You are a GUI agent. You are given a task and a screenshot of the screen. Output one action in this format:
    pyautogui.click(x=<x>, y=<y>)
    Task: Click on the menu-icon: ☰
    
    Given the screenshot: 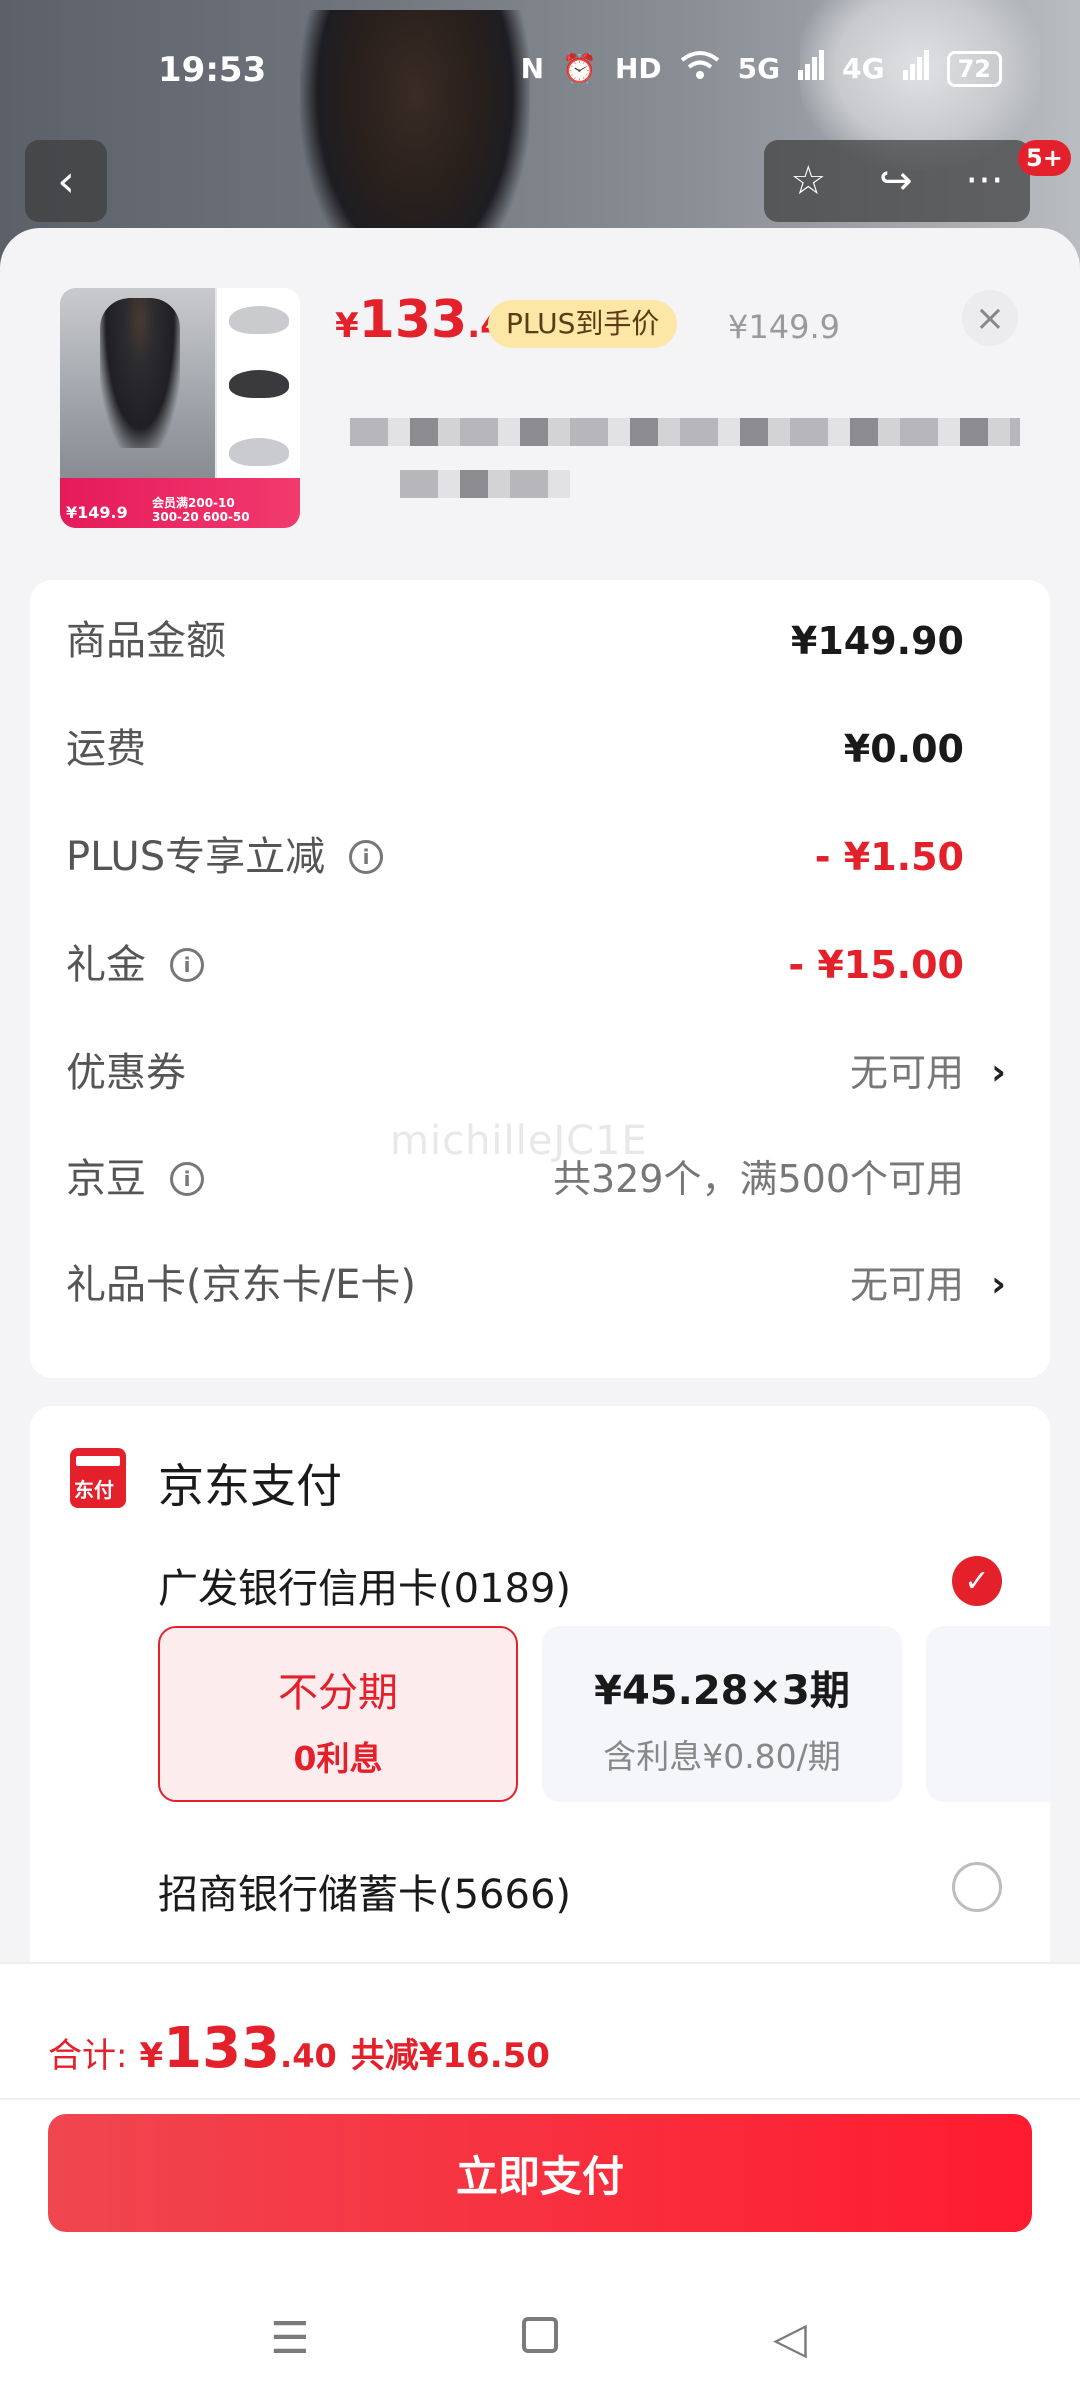 What is the action you would take?
    pyautogui.click(x=290, y=2338)
    